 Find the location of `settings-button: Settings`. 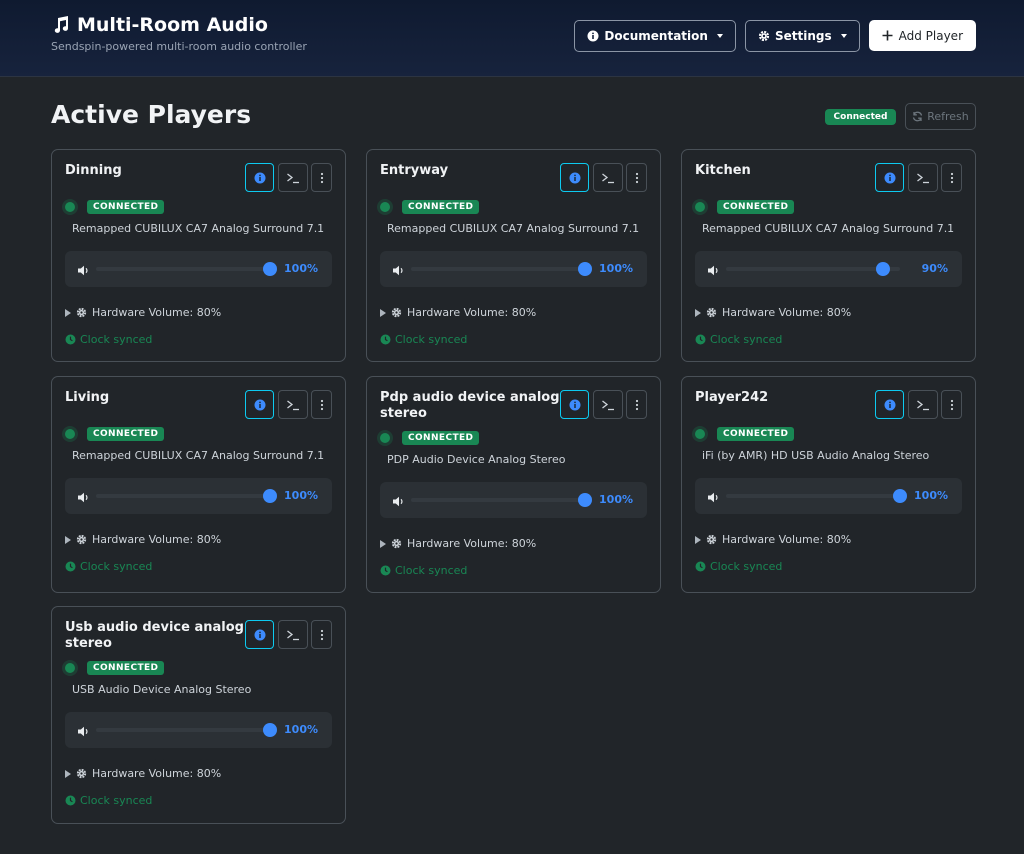

settings-button: Settings is located at coordinates (802, 36).